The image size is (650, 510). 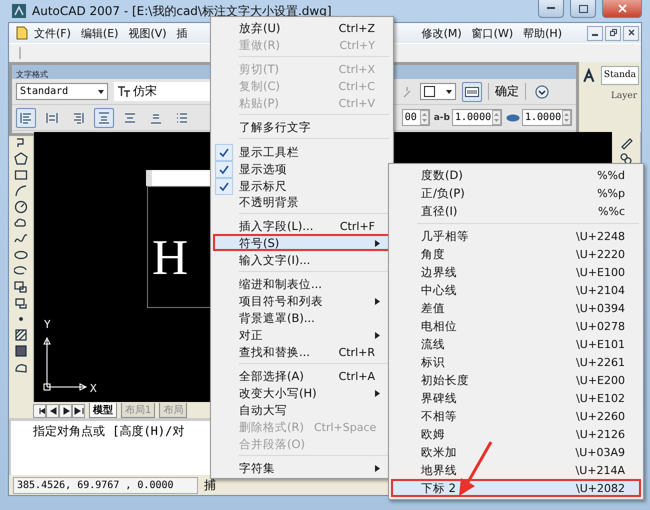 What do you see at coordinates (516, 452) in the screenshot?
I see `menu-item: 欧米加 \U+03A9` at bounding box center [516, 452].